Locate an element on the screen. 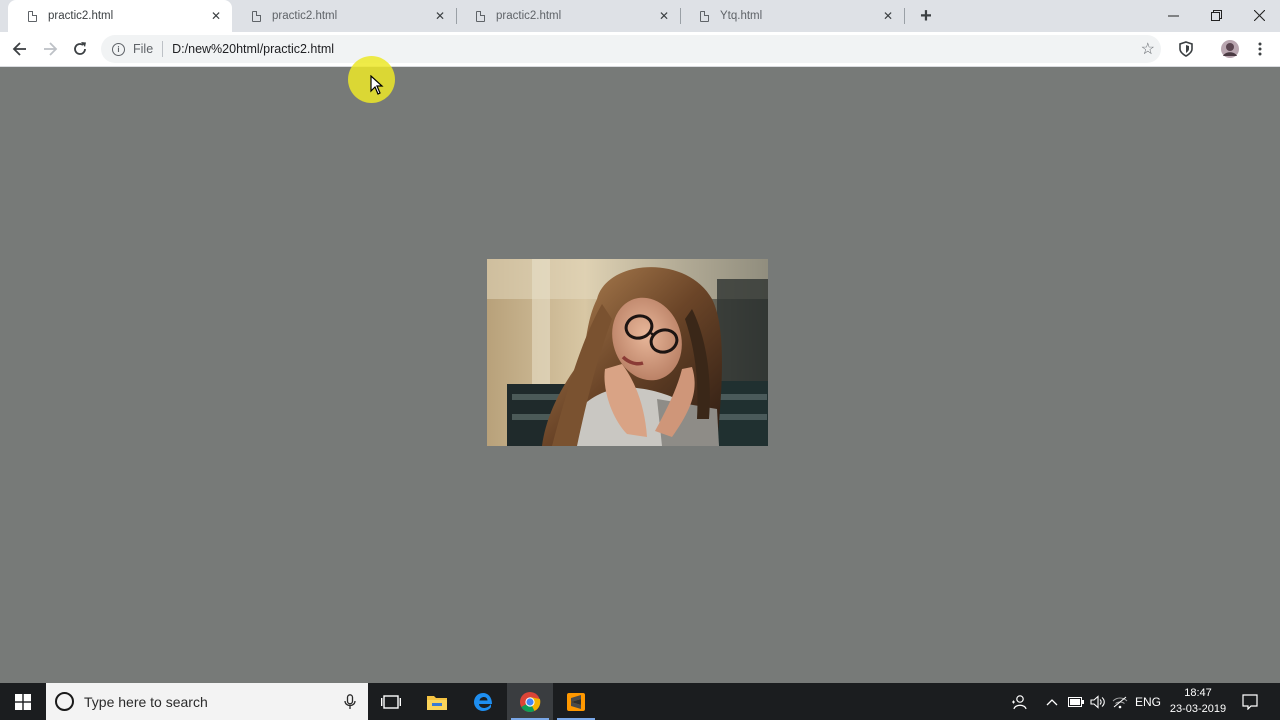  tab-title: Ytq.html is located at coordinates (741, 16).